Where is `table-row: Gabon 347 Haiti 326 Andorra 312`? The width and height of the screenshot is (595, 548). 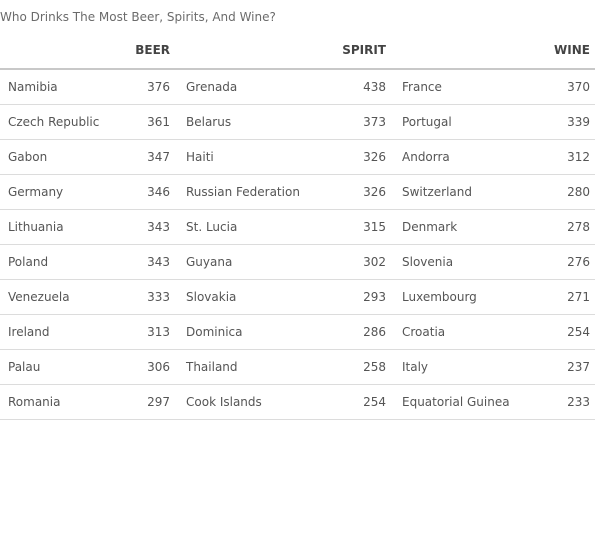
table-row: Gabon 347 Haiti 326 Andorra 312 is located at coordinates (297, 157).